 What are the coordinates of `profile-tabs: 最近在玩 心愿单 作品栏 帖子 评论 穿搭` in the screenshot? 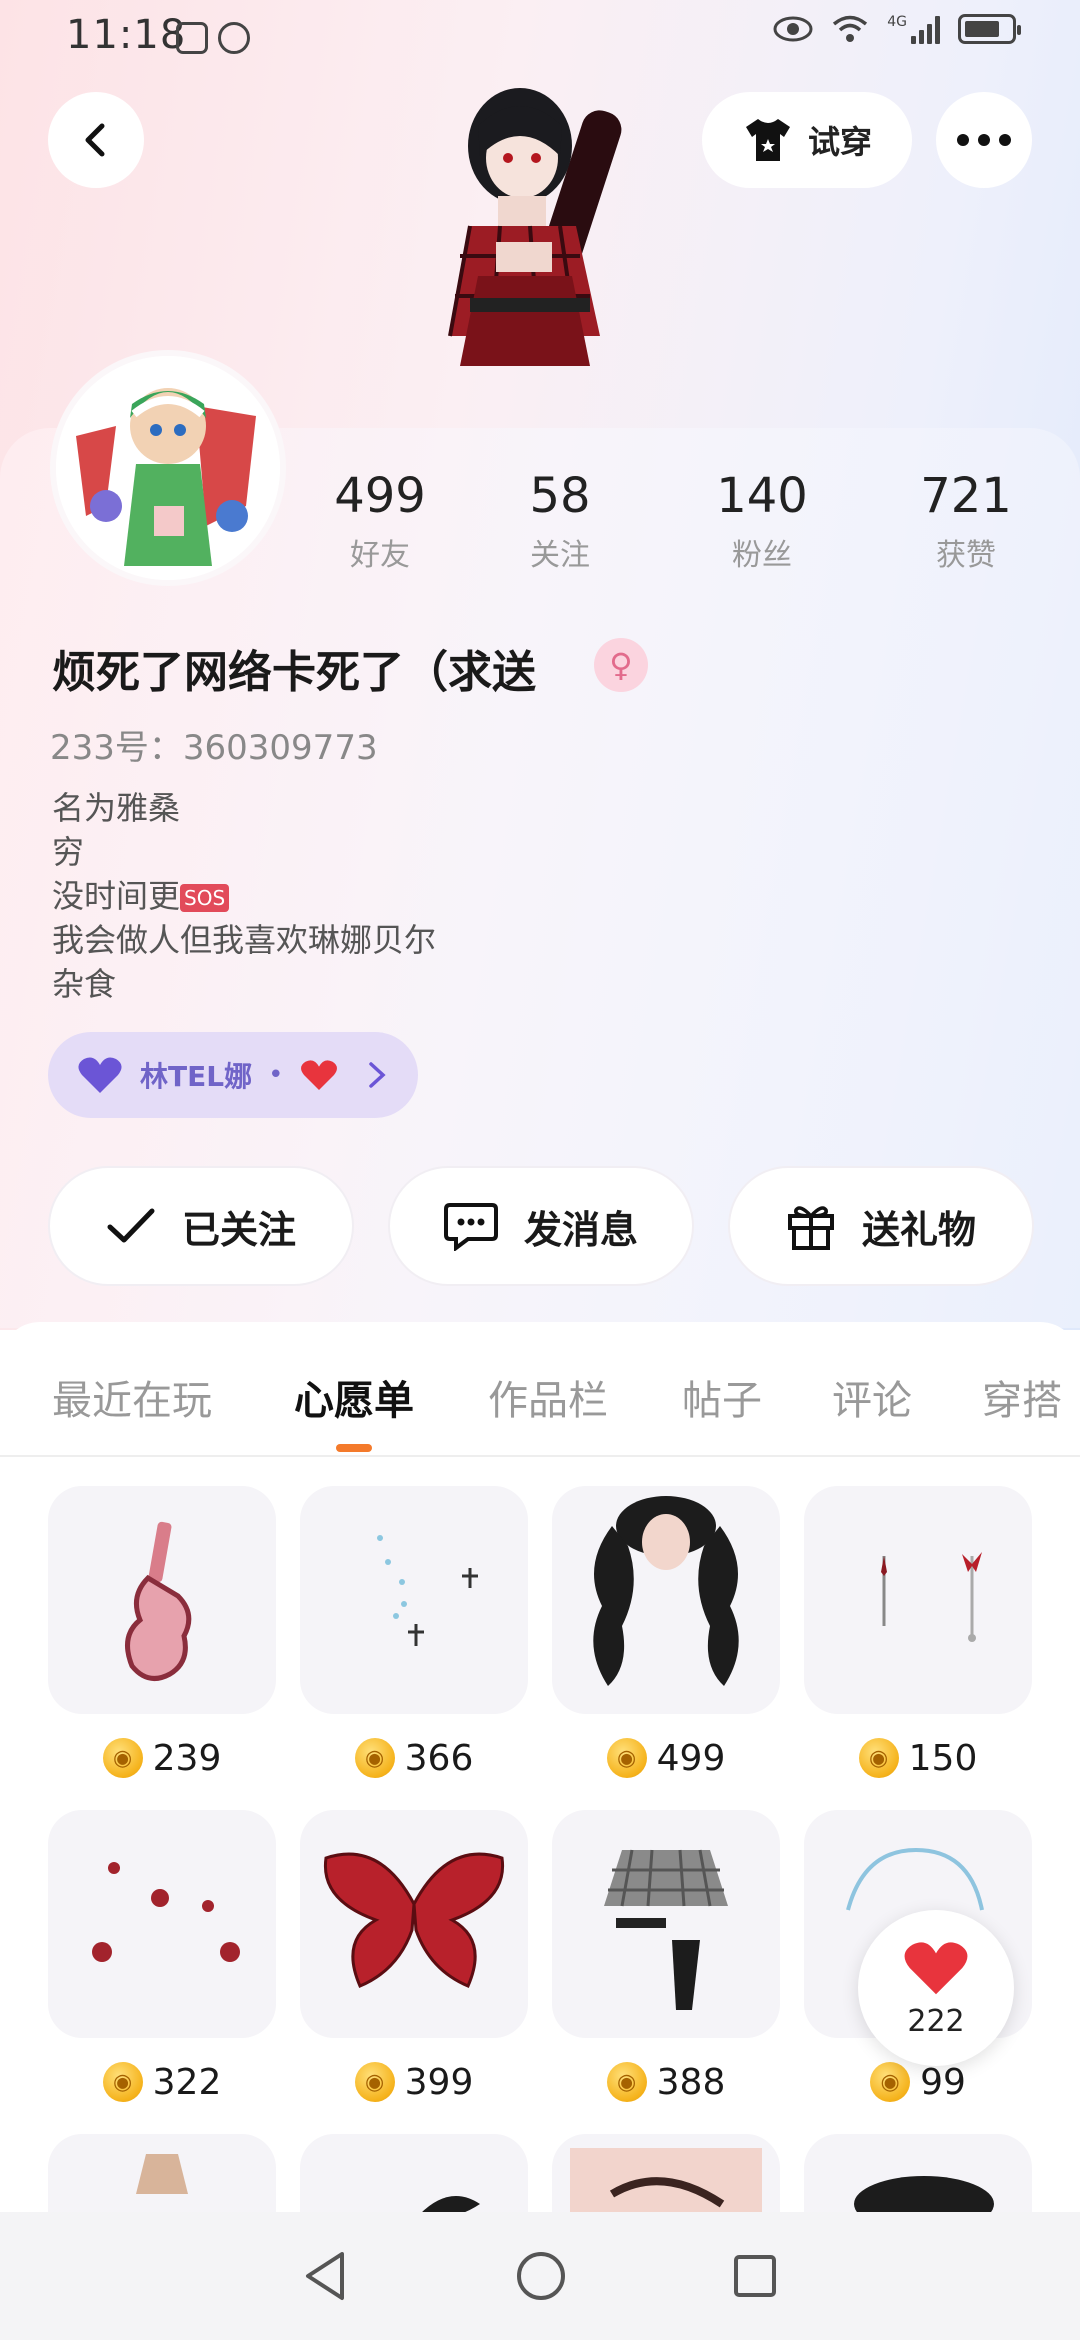 It's located at (540, 1400).